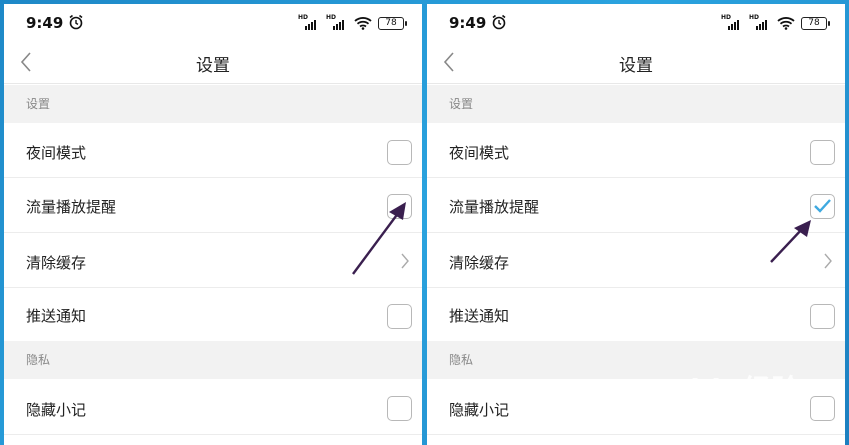 The image size is (849, 445). Describe the element at coordinates (213, 407) in the screenshot. I see `row-hide-notes: 隐藏小记` at that location.